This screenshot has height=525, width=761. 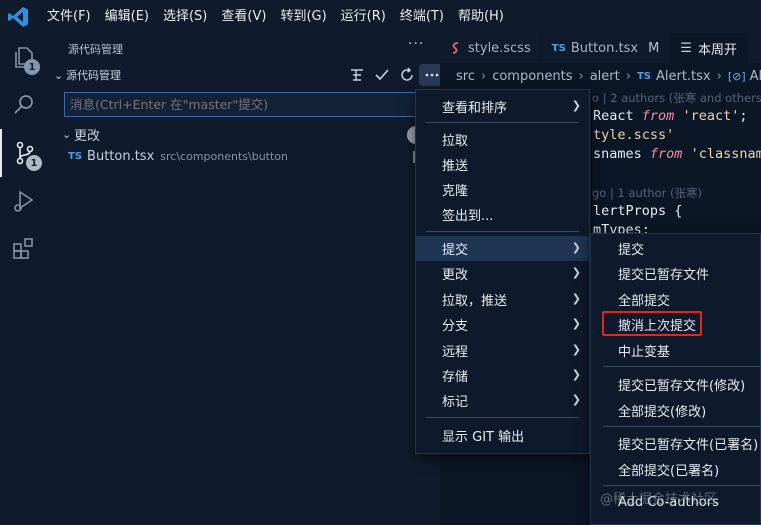 What do you see at coordinates (675, 299) in the screenshot?
I see `submenu-item-commit-all: 全部提交` at bounding box center [675, 299].